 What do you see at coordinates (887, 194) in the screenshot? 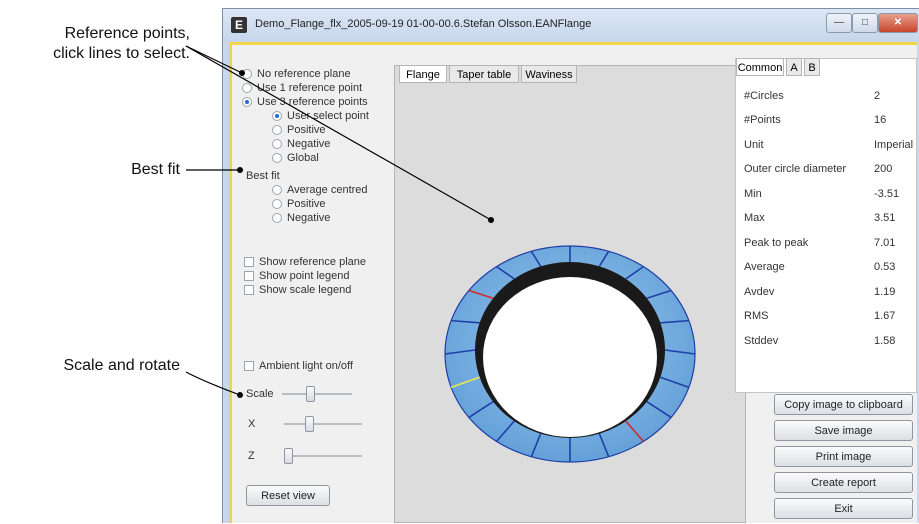
I see `stat-value: -3.51` at bounding box center [887, 194].